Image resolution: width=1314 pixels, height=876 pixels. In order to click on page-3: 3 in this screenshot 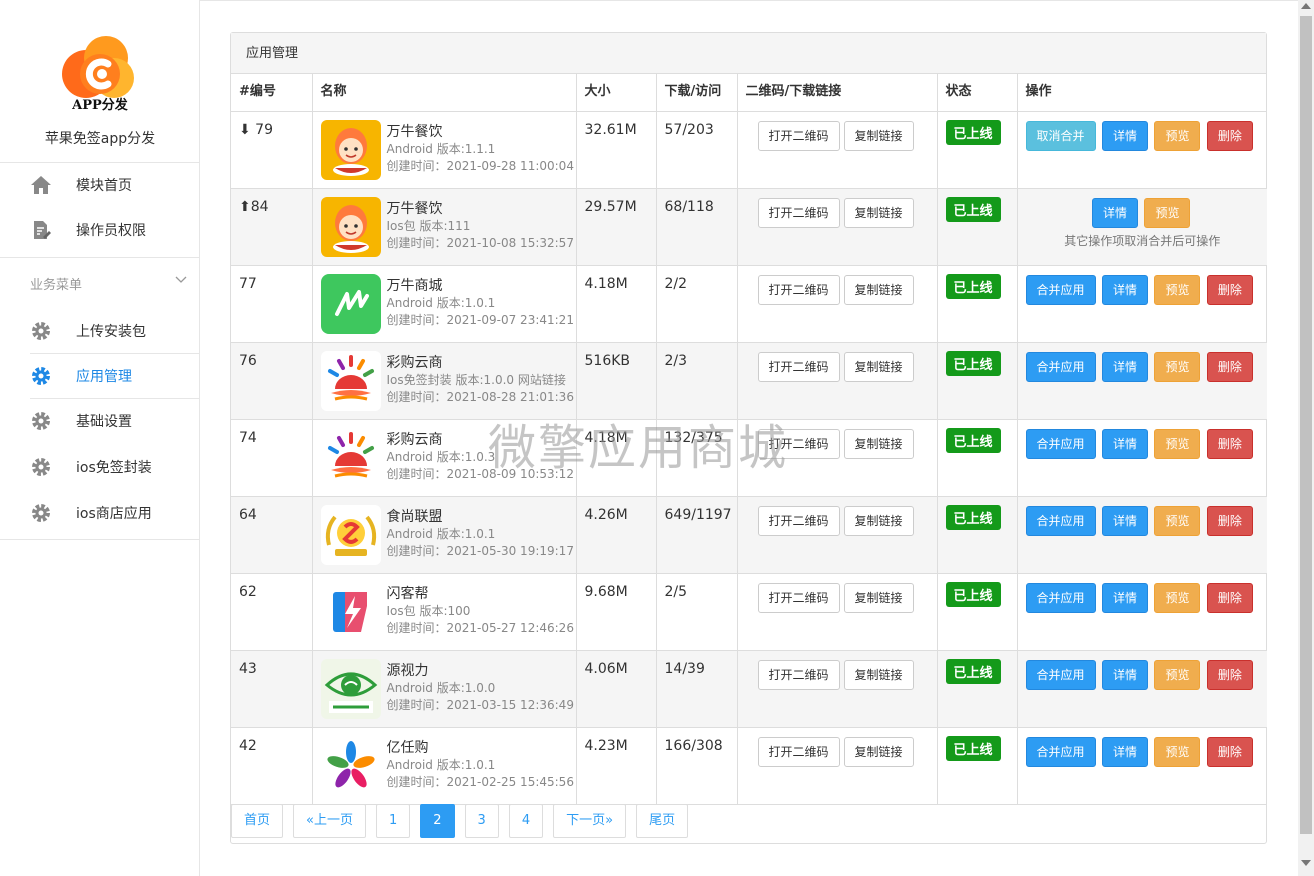, I will do `click(481, 821)`.